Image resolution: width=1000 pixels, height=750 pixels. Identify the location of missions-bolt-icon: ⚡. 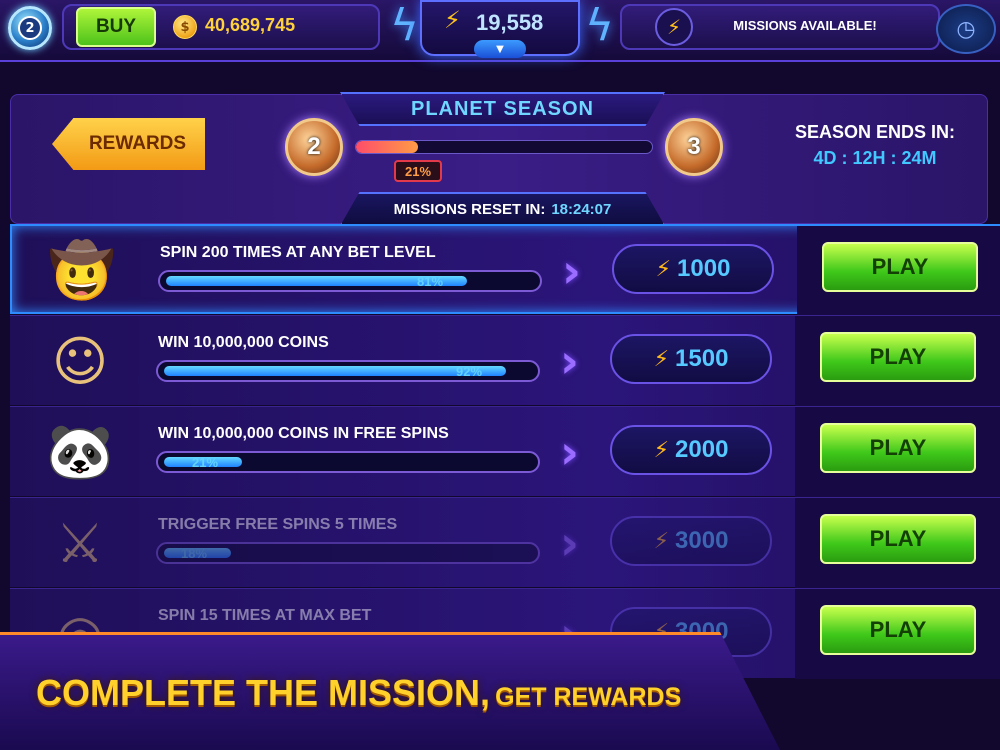
(674, 27).